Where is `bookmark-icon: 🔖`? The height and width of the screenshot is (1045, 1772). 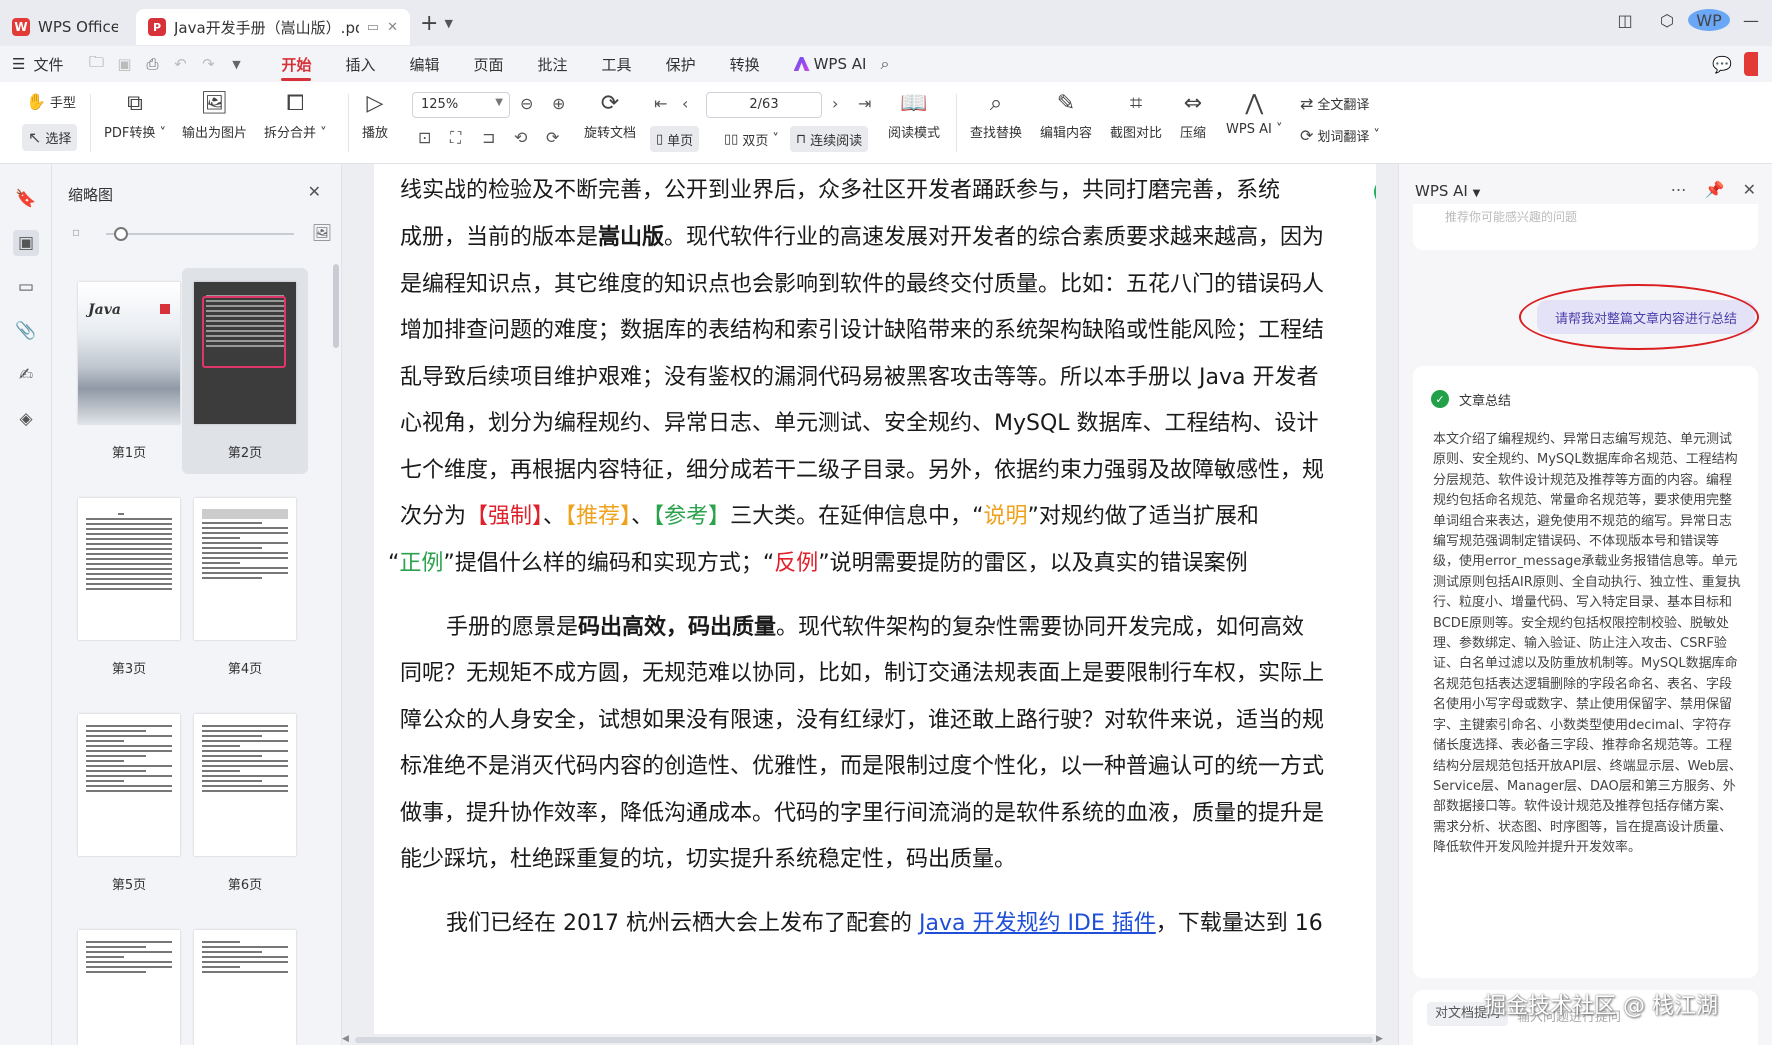 bookmark-icon: 🔖 is located at coordinates (26, 199).